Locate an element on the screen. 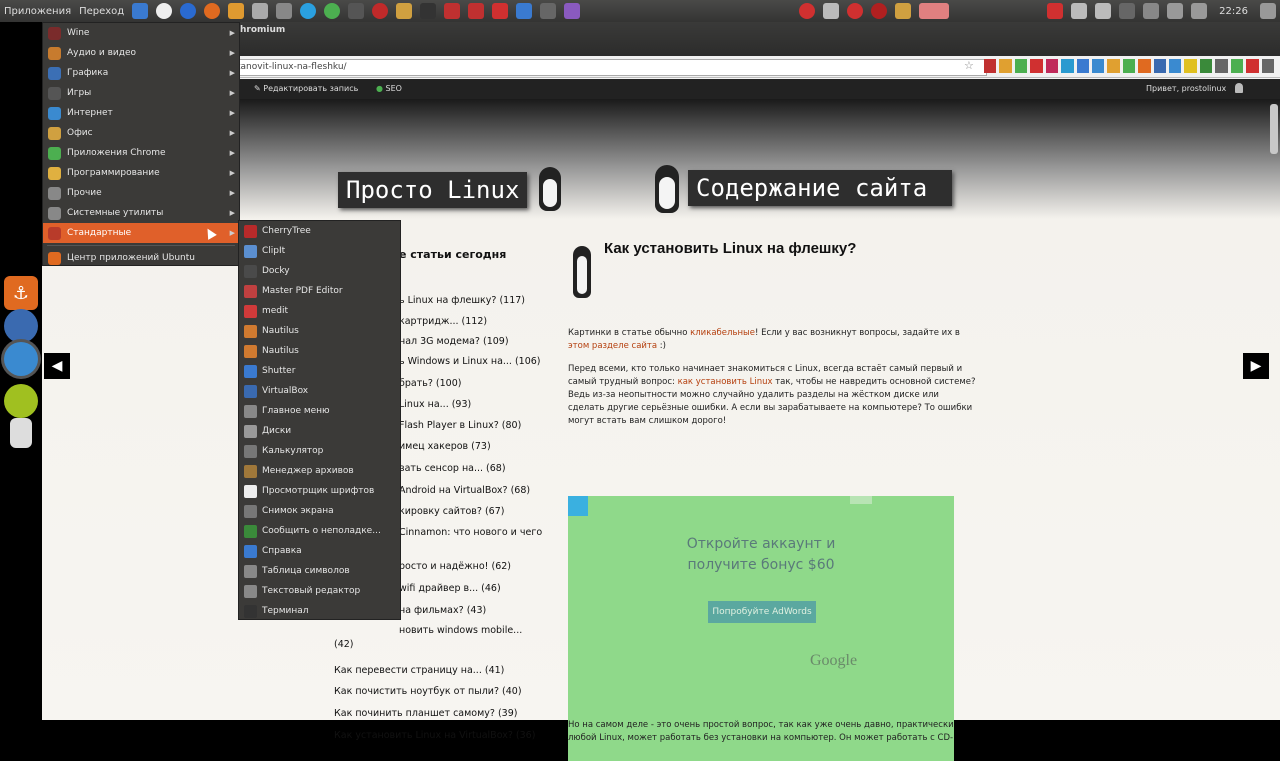 This screenshot has width=1280, height=761. user-avatar is located at coordinates (1239, 88).